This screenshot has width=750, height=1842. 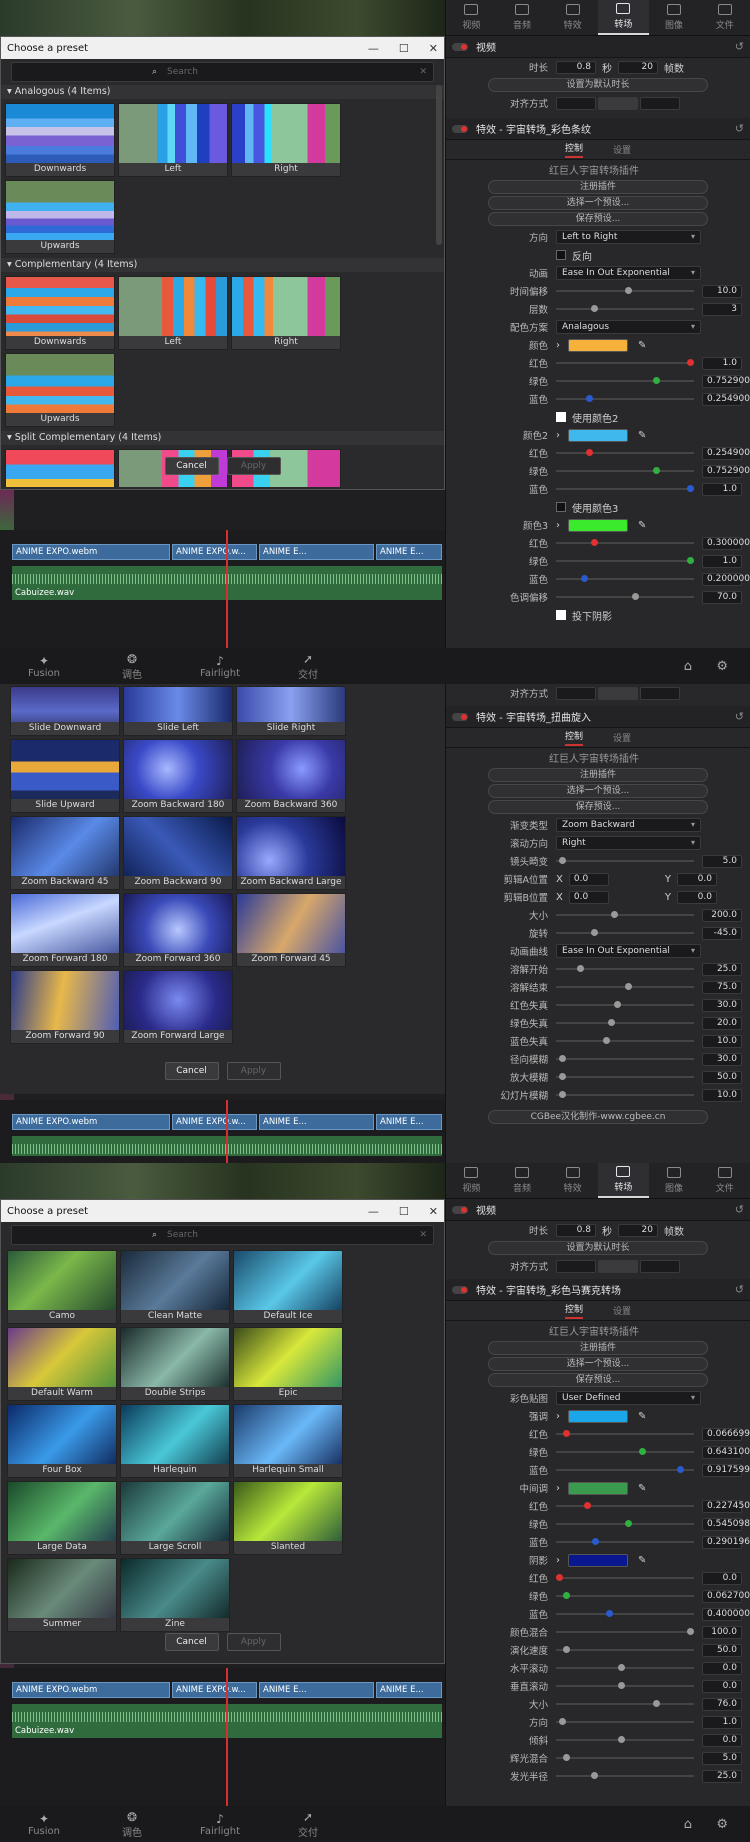 What do you see at coordinates (598, 1210) in the screenshot?
I see `video-header: 视频 ↺` at bounding box center [598, 1210].